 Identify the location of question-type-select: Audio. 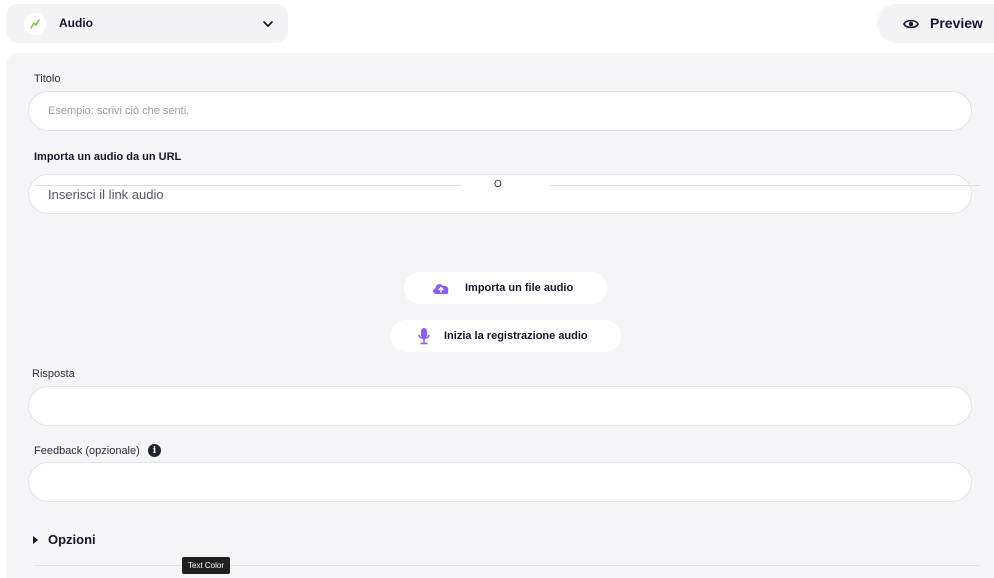
(147, 23).